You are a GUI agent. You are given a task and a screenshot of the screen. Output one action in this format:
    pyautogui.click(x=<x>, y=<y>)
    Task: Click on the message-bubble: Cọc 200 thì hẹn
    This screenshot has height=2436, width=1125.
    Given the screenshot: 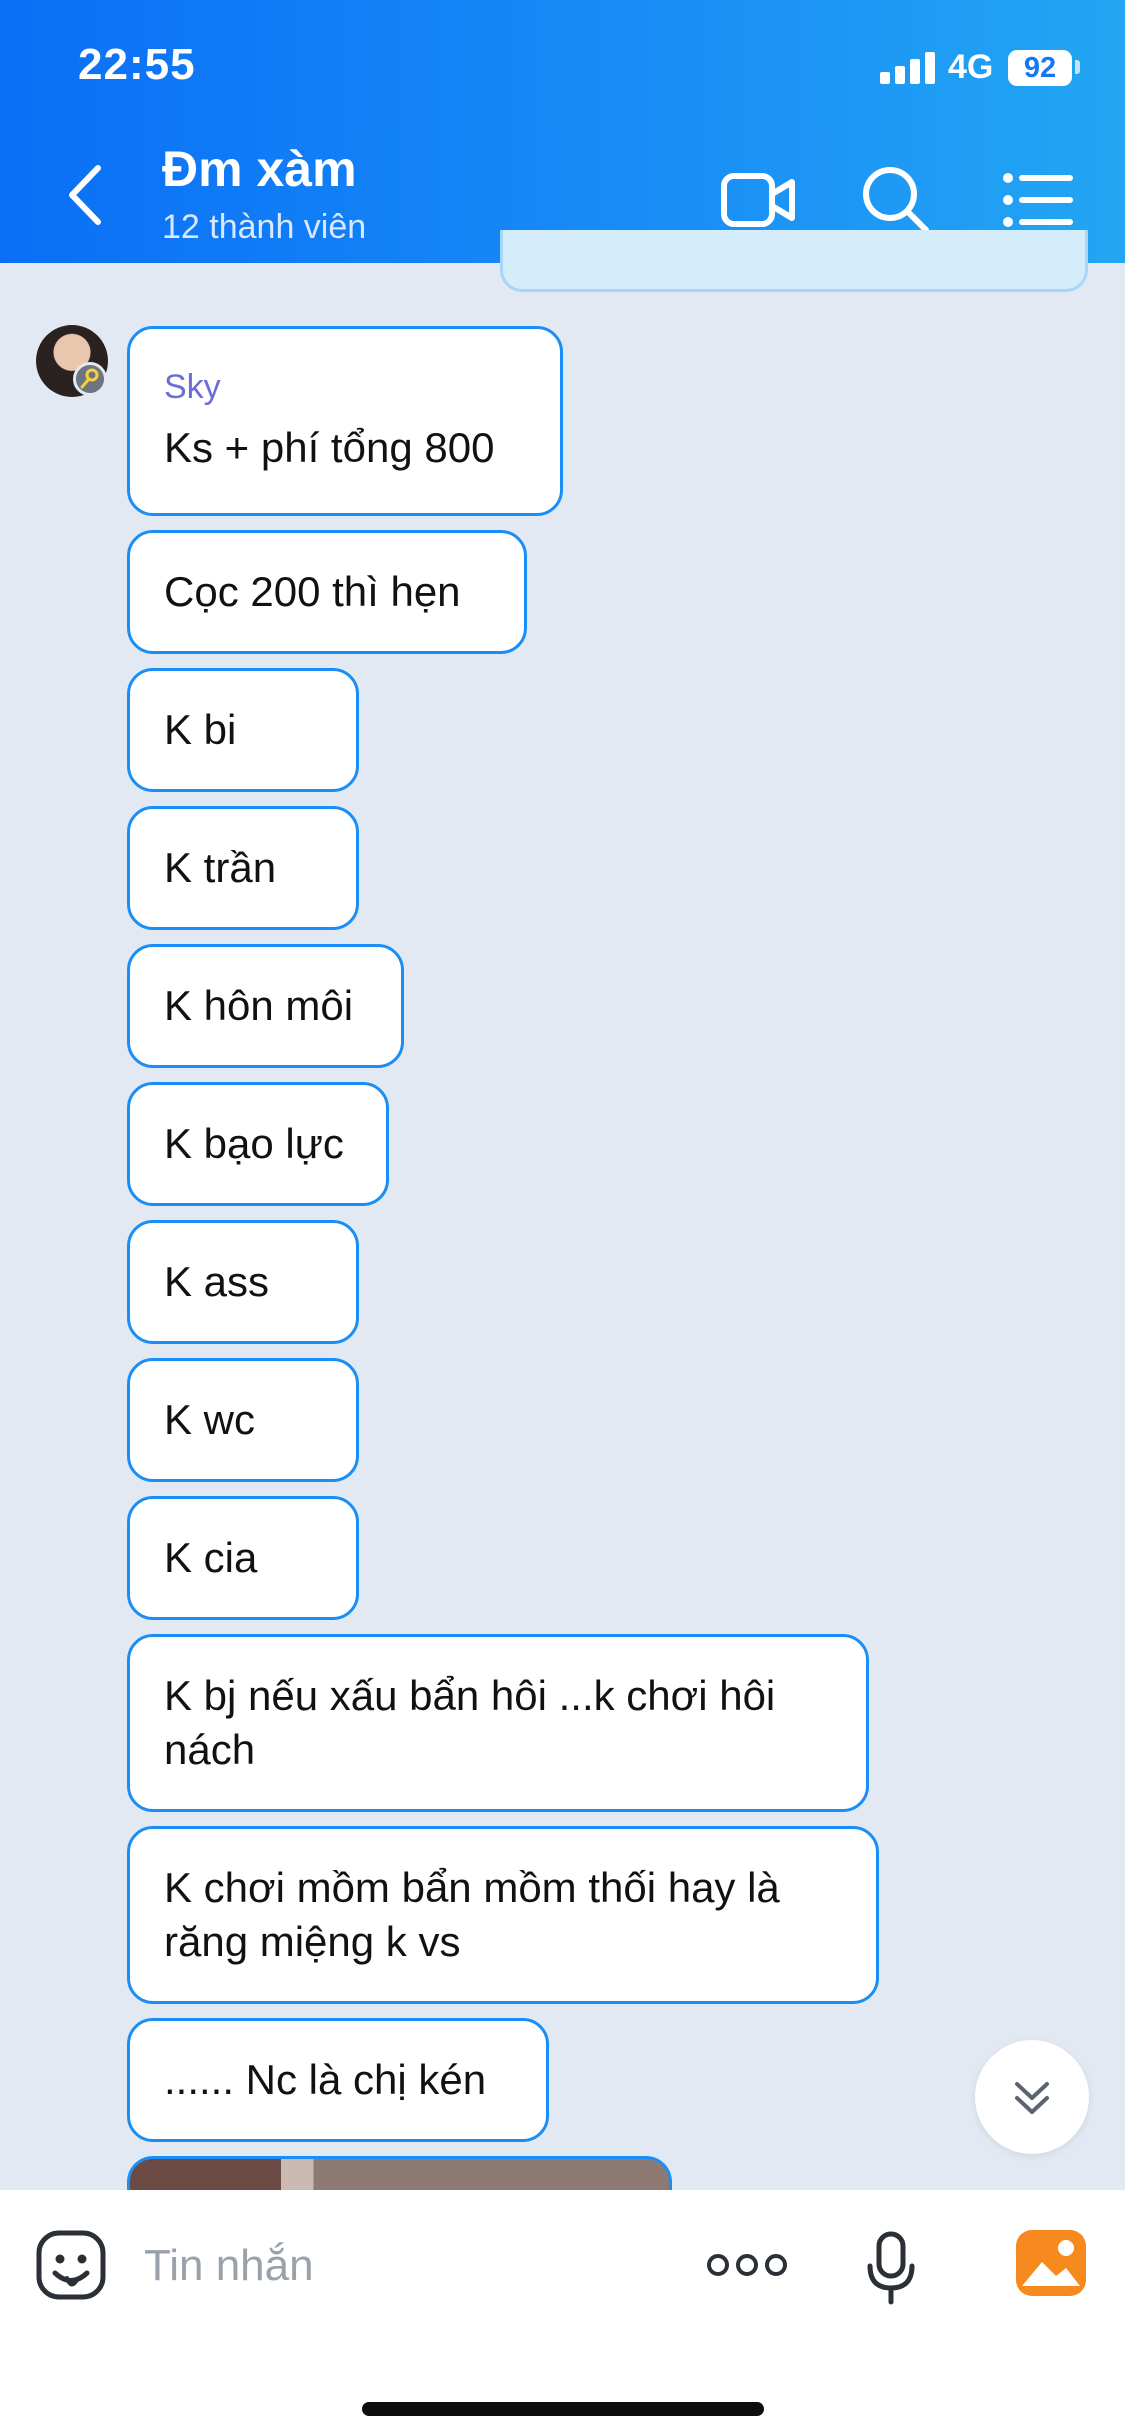 What is the action you would take?
    pyautogui.click(x=327, y=592)
    